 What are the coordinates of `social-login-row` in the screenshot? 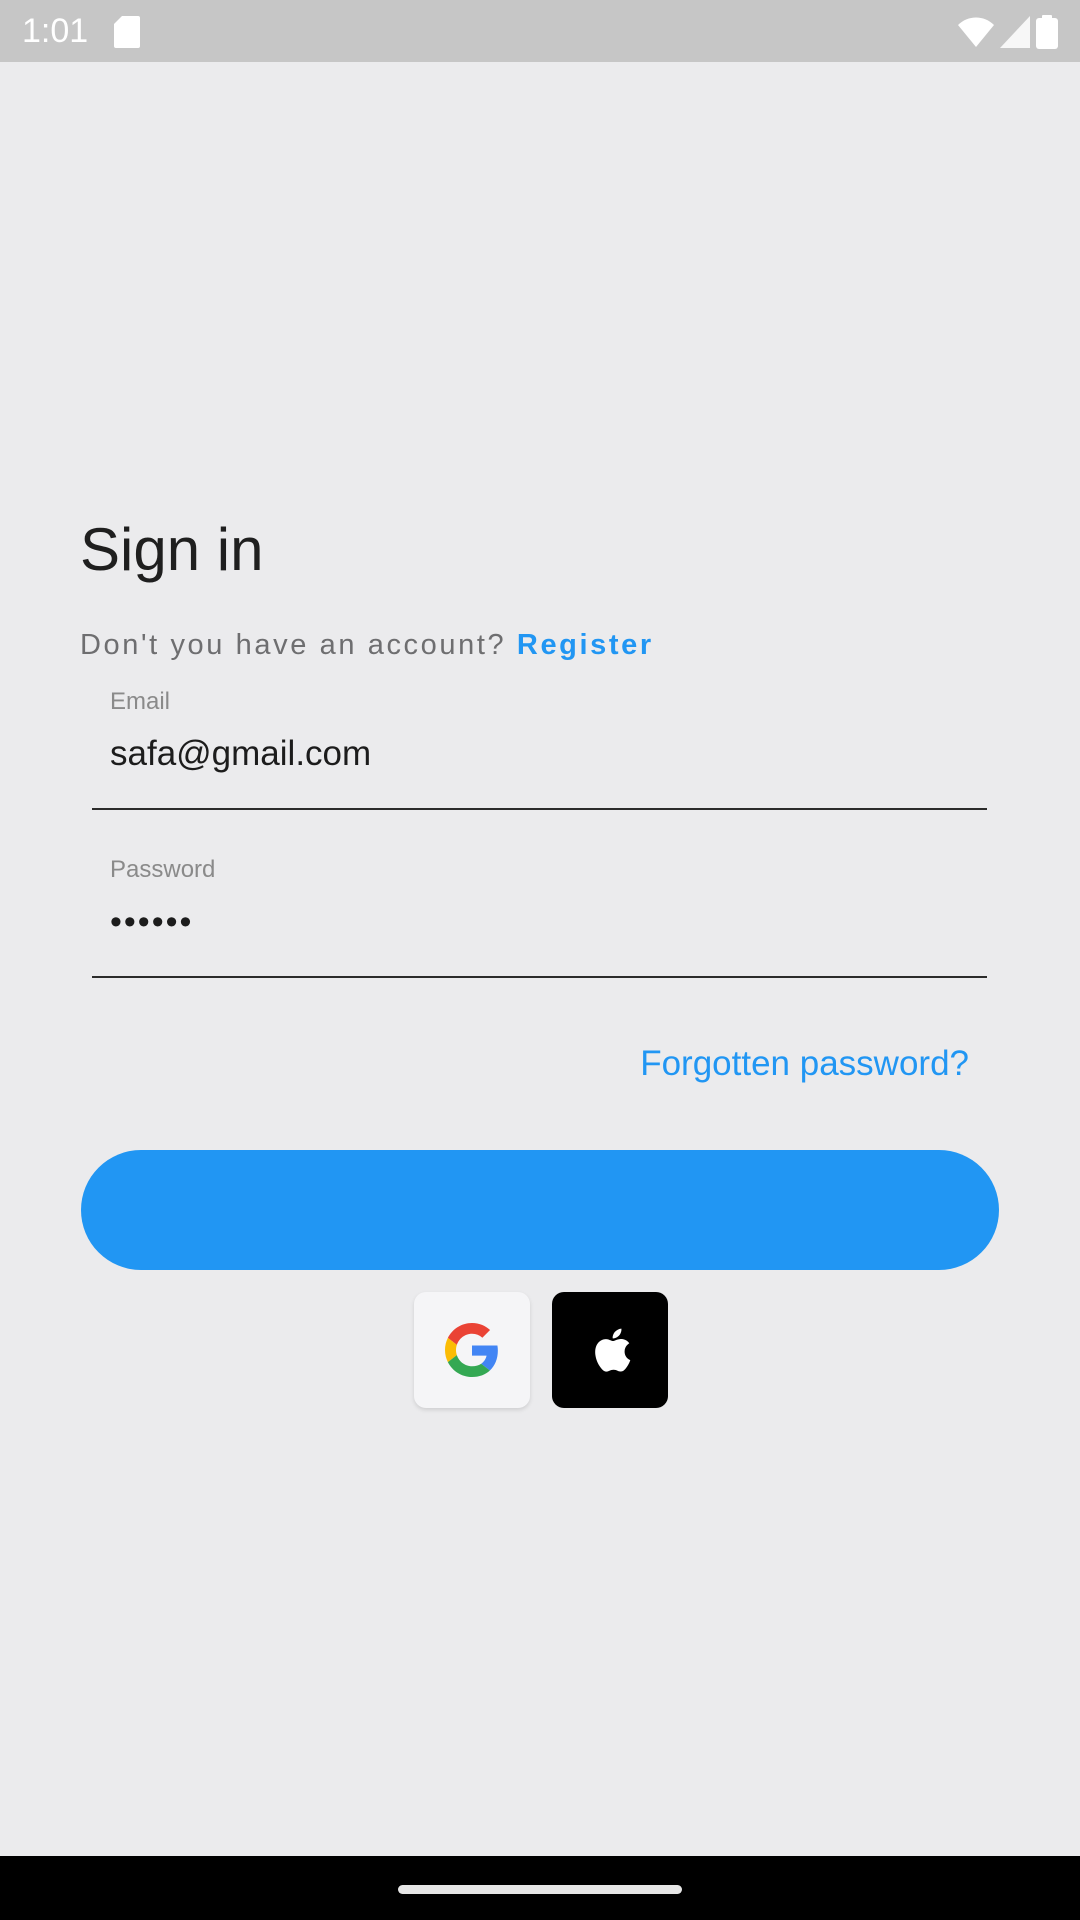 It's located at (541, 1350).